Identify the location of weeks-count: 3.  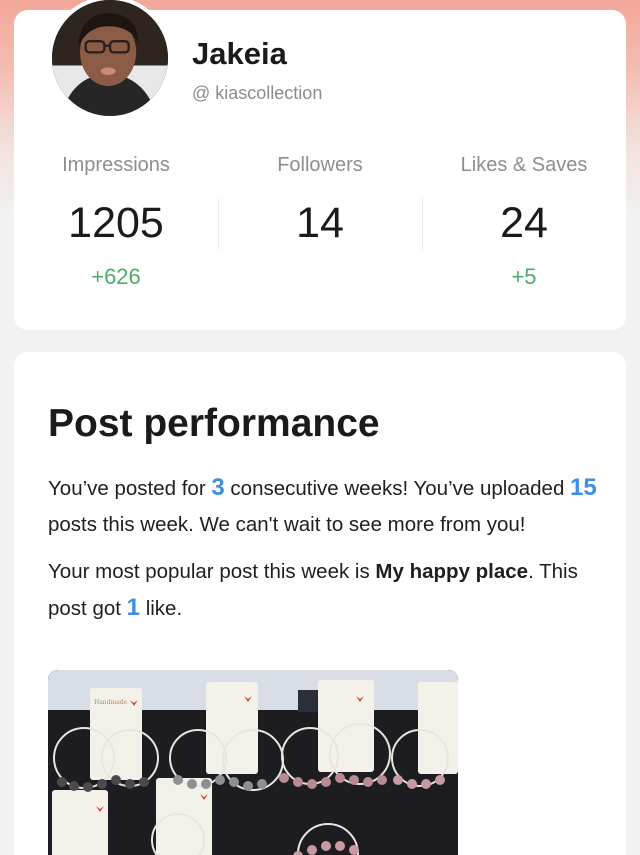
(218, 487).